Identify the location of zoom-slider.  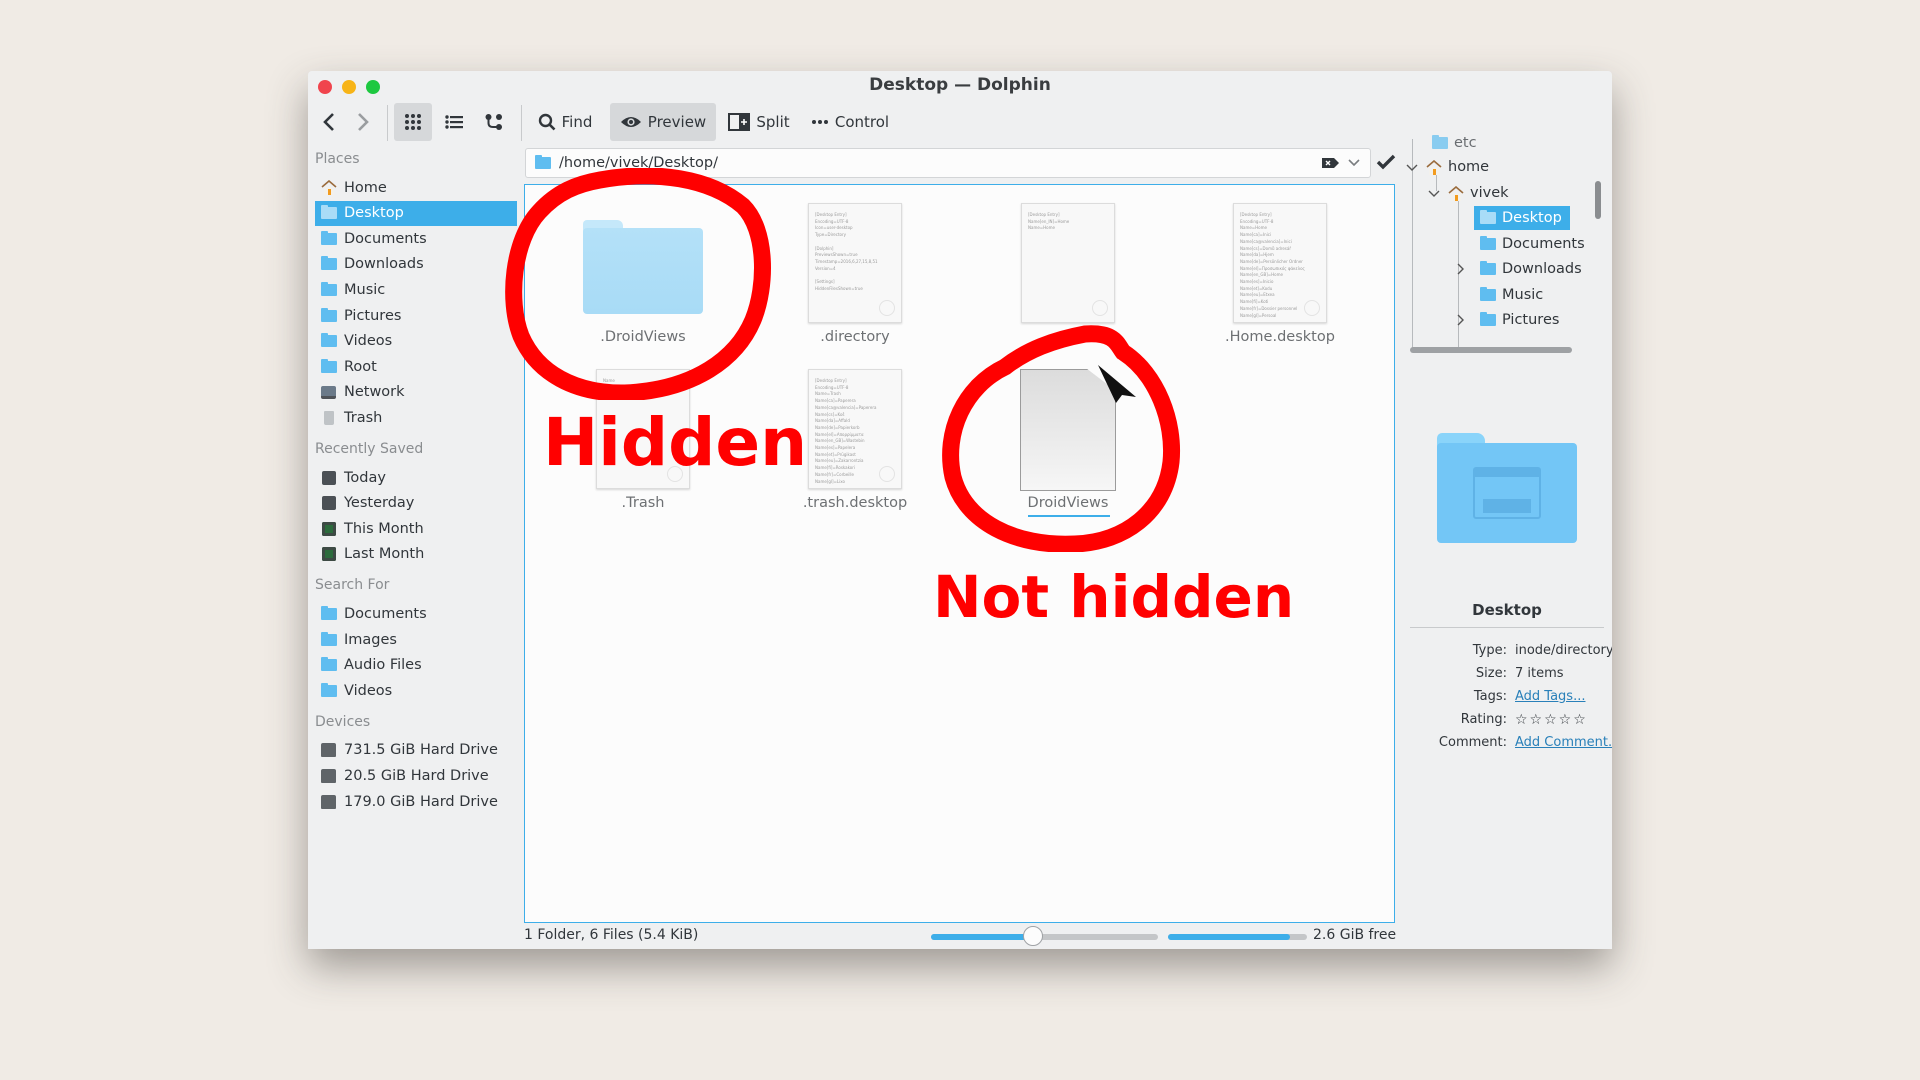
(1044, 936).